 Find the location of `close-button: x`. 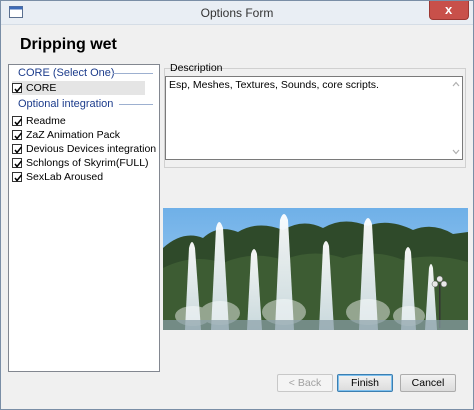

close-button: x is located at coordinates (449, 10).